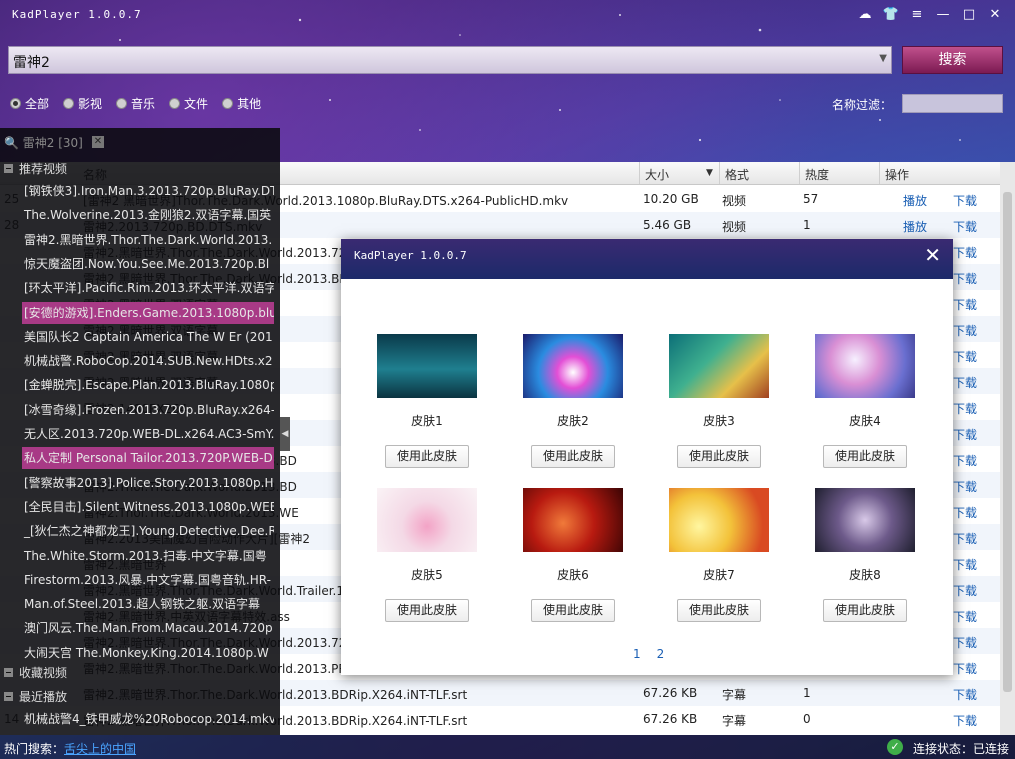 The width and height of the screenshot is (1015, 759). Describe the element at coordinates (917, 15) in the screenshot. I see `menu-icon: ≡` at that location.